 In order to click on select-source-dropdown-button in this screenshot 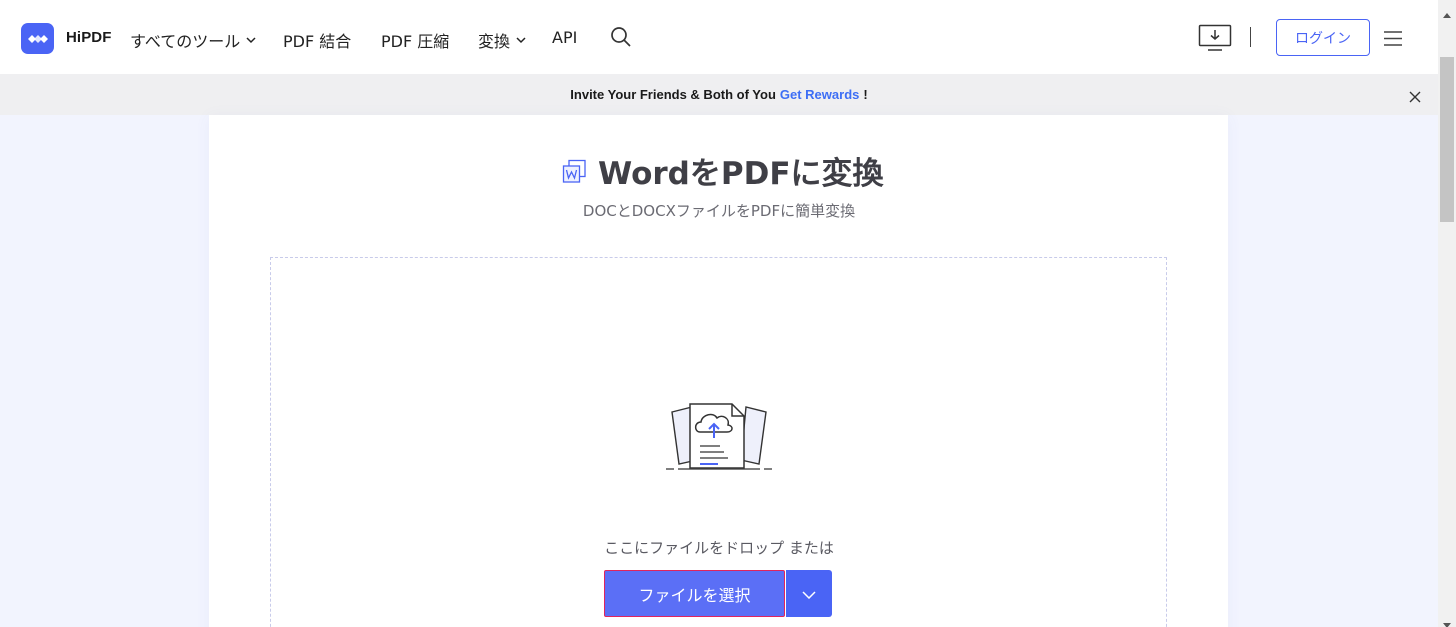, I will do `click(809, 593)`.